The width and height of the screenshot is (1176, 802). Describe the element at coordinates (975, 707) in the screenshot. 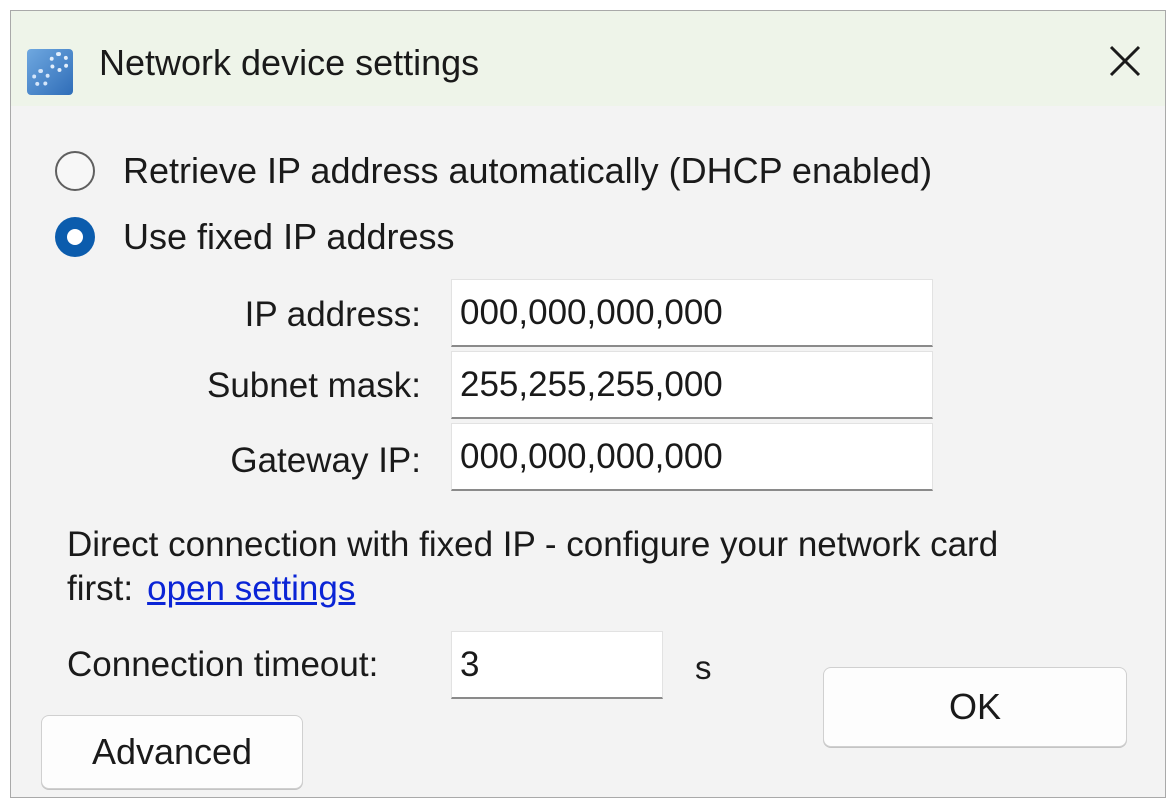

I see `ok-button: OK` at that location.